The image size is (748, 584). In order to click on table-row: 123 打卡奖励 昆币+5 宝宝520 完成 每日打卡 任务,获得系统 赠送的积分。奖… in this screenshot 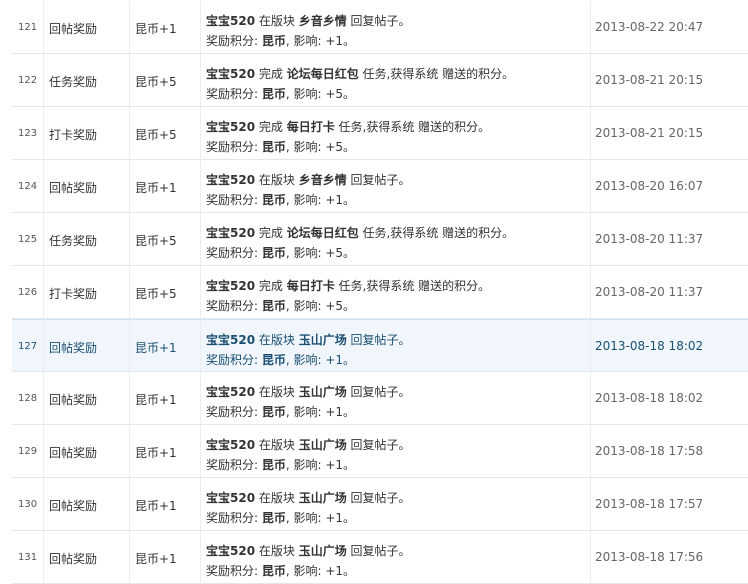, I will do `click(380, 133)`.